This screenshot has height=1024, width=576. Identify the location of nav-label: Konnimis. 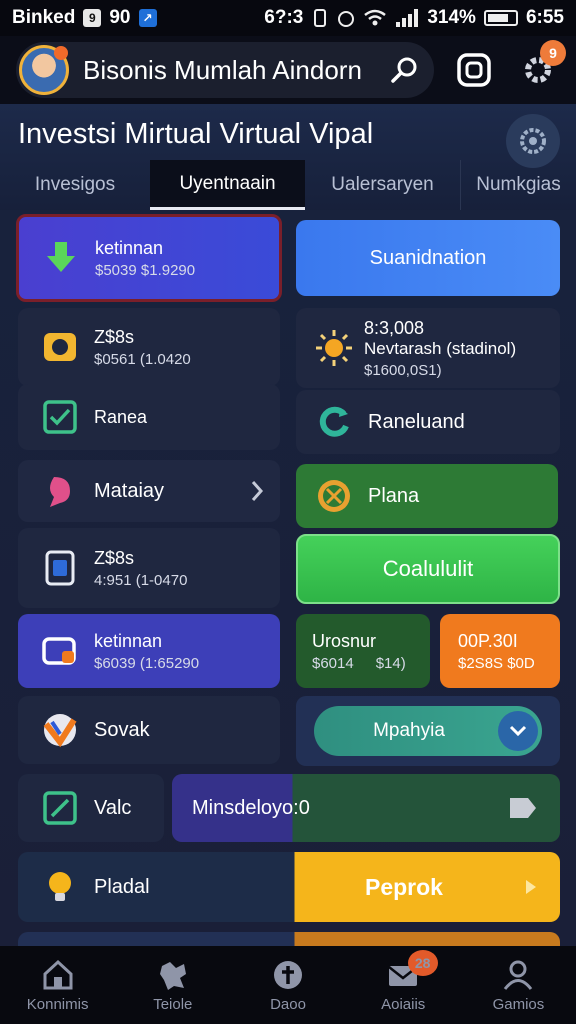
(57, 1004).